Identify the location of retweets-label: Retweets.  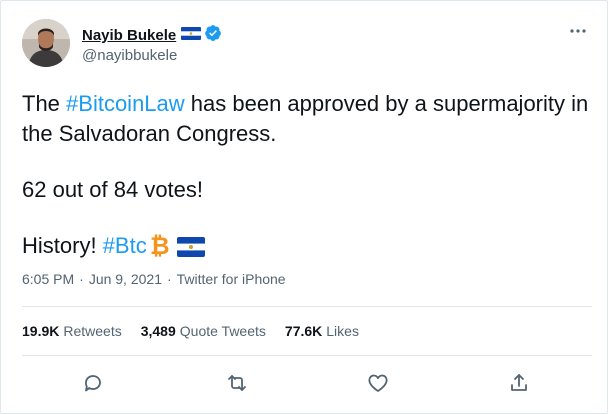
(92, 331).